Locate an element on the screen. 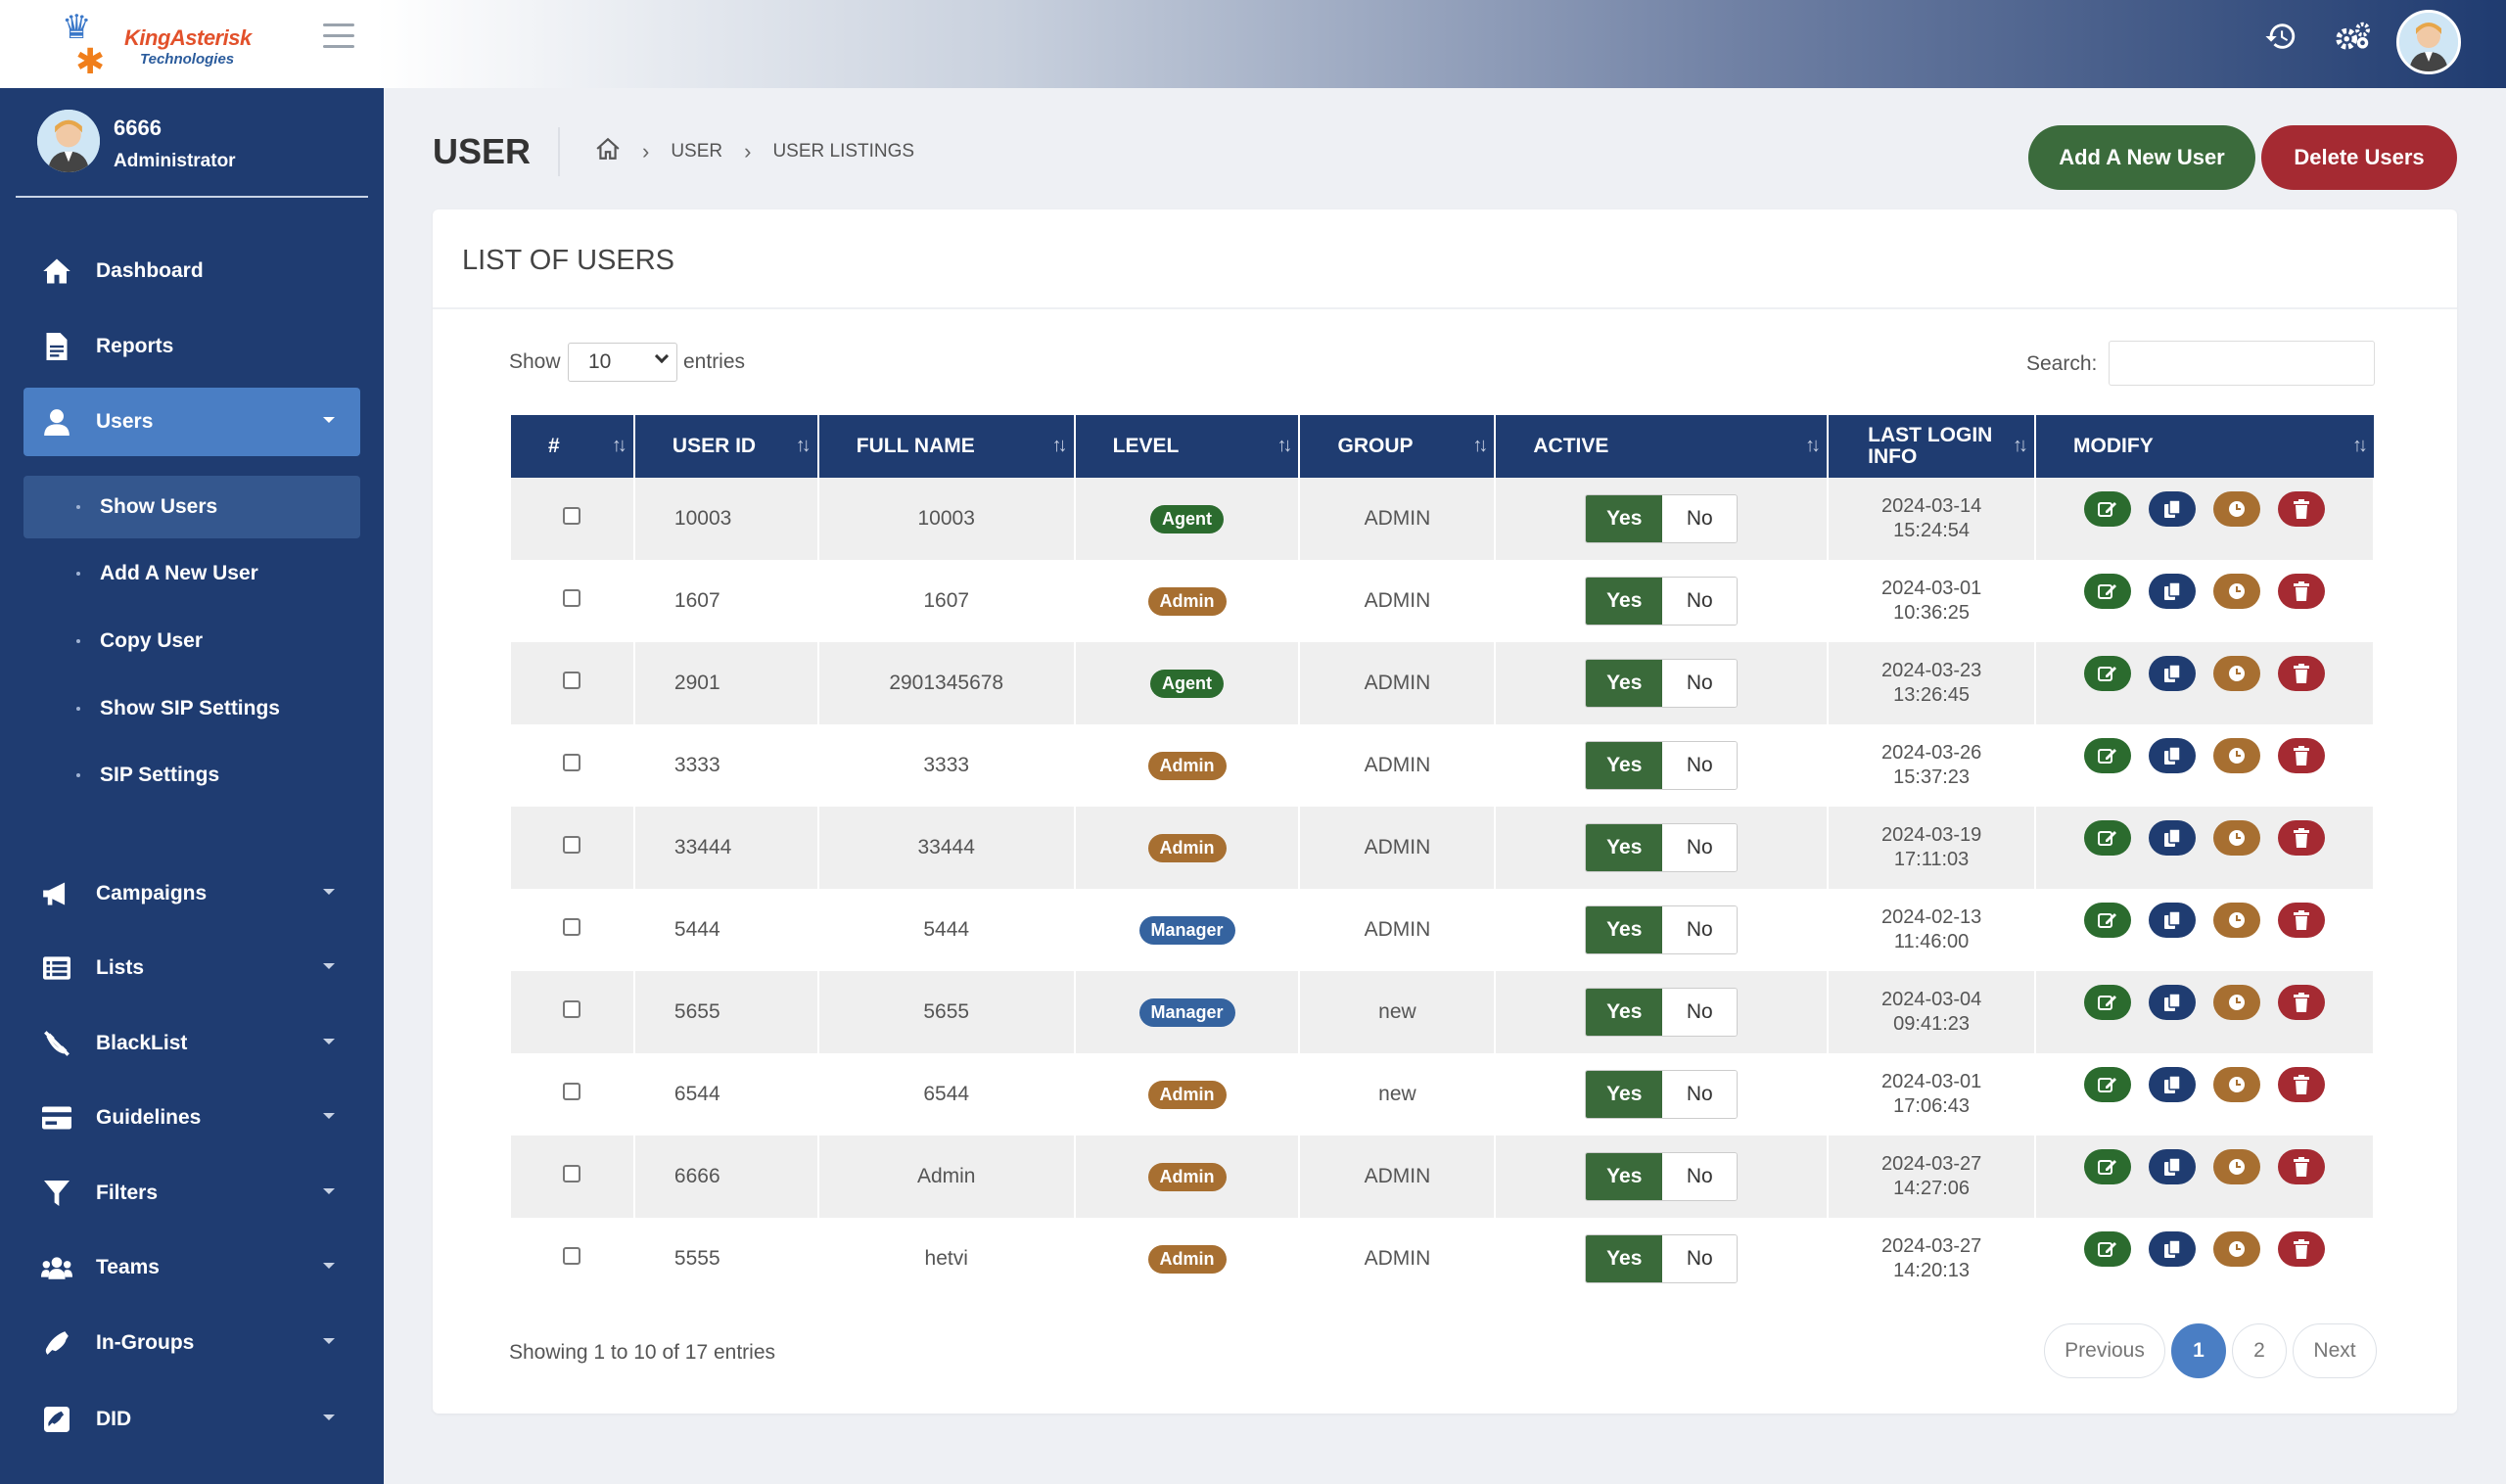 This screenshot has height=1484, width=2506. delete-users-button: Delete Users is located at coordinates (2359, 157).